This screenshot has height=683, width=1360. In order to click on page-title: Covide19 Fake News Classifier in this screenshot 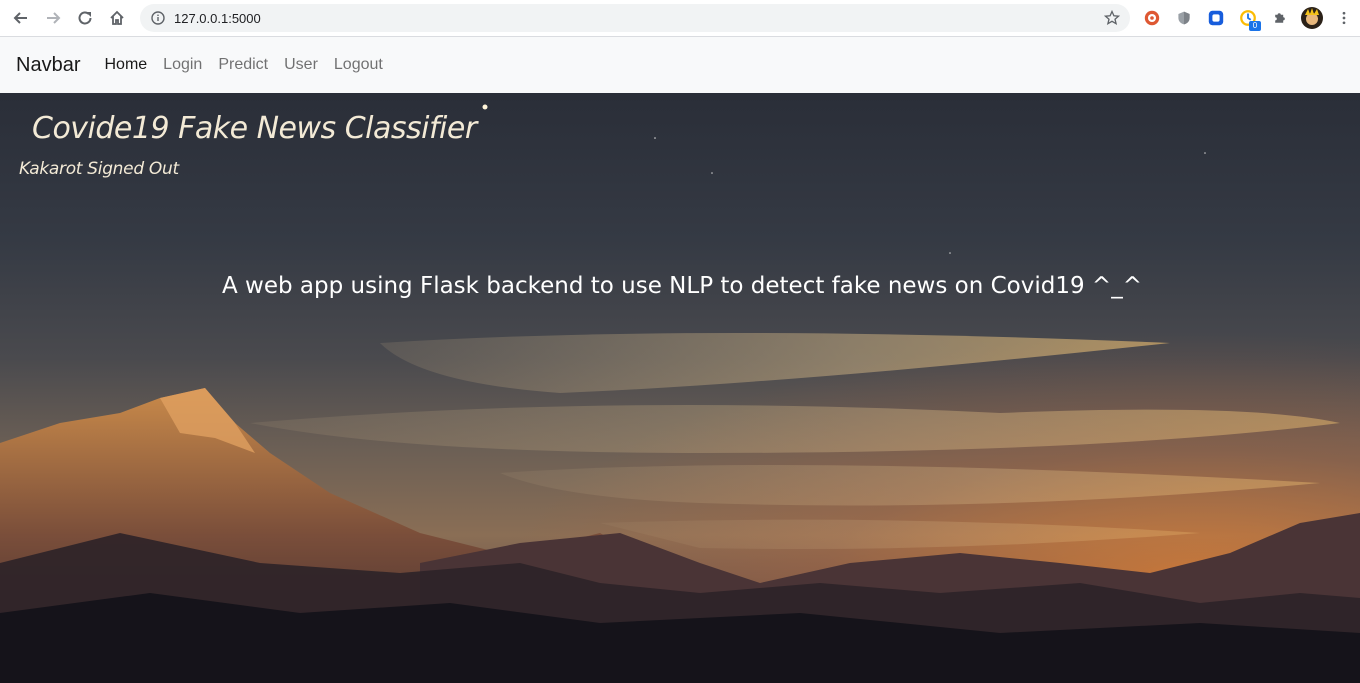, I will do `click(254, 128)`.